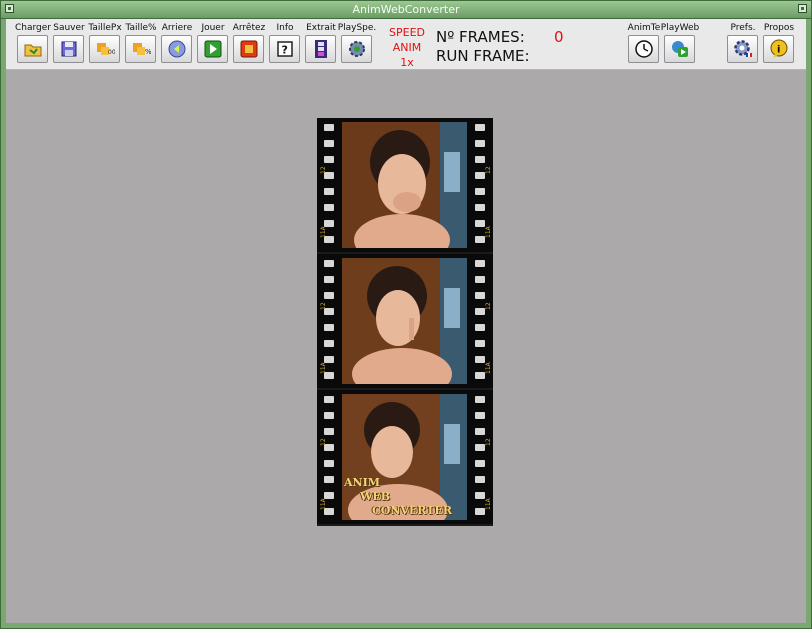 The width and height of the screenshot is (812, 629). I want to click on about-button: i, so click(778, 49).